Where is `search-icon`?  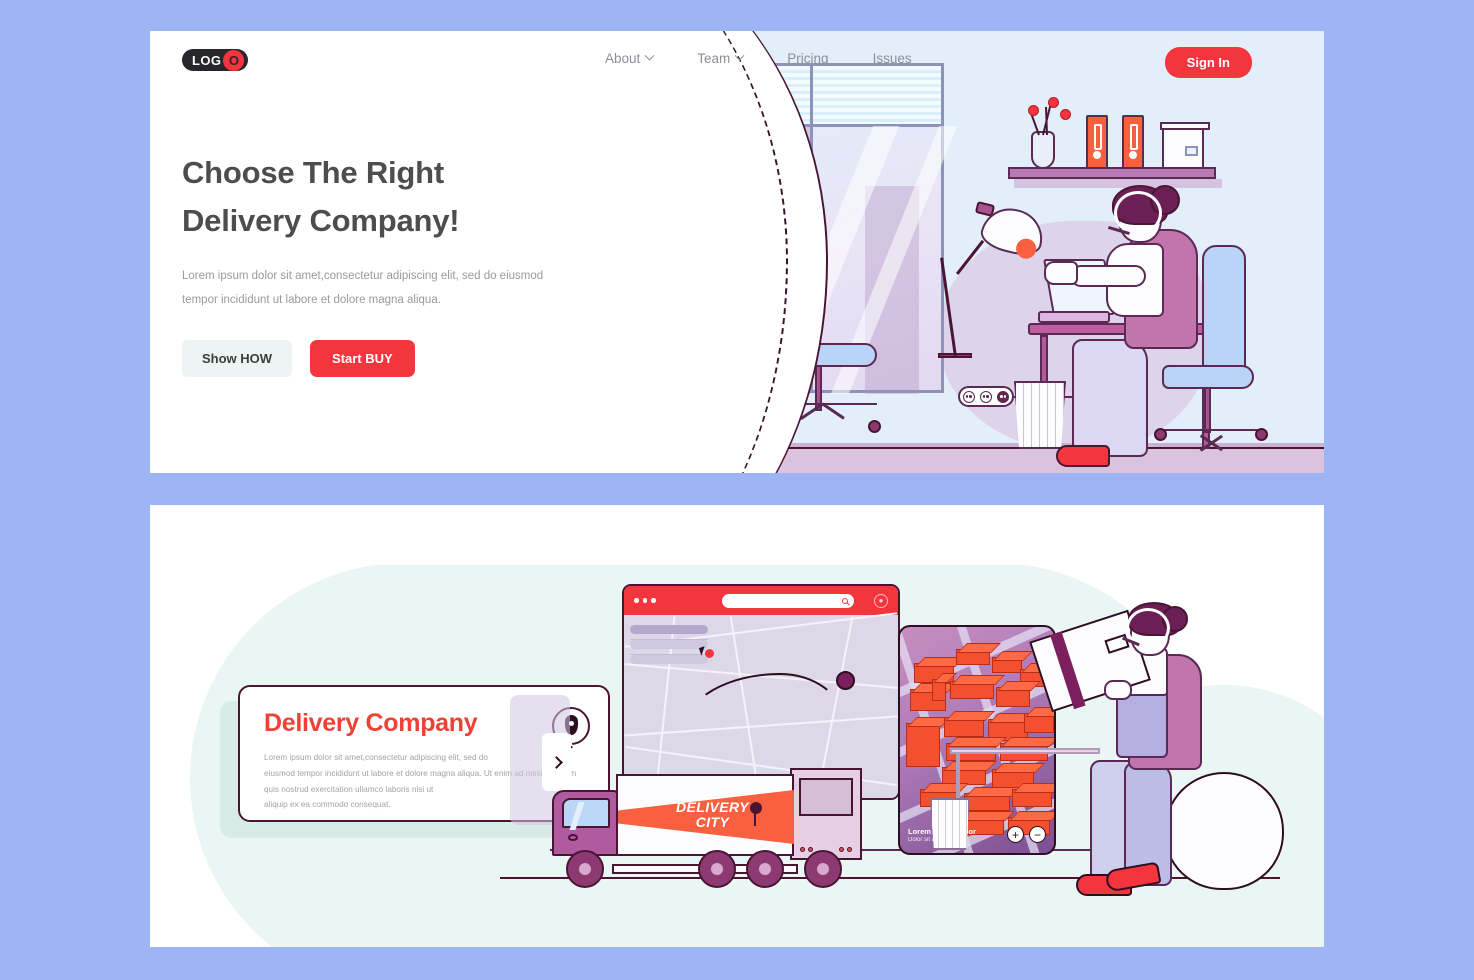
search-icon is located at coordinates (844, 600).